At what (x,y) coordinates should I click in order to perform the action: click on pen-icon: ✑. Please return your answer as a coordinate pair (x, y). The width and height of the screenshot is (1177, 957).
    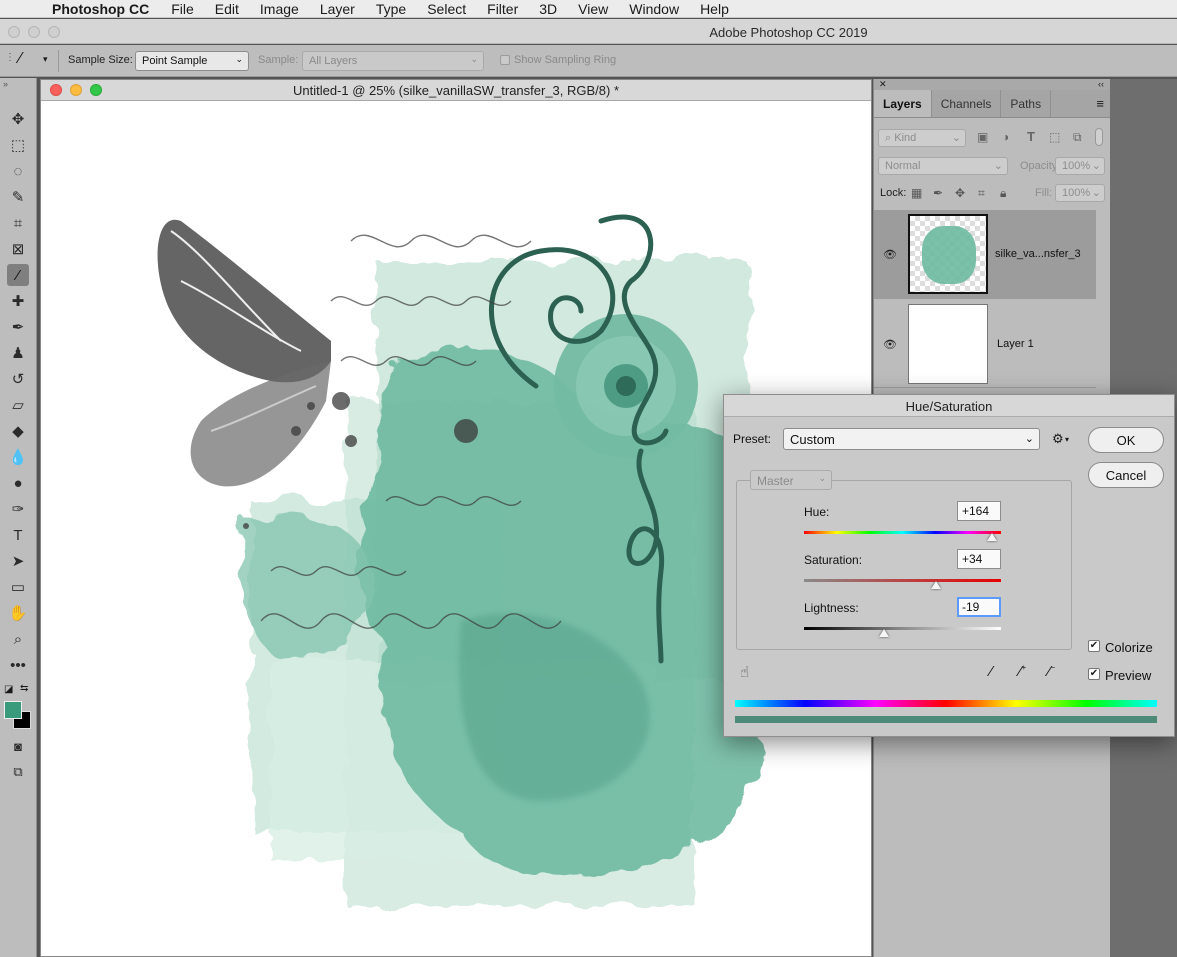
    Looking at the image, I should click on (18, 509).